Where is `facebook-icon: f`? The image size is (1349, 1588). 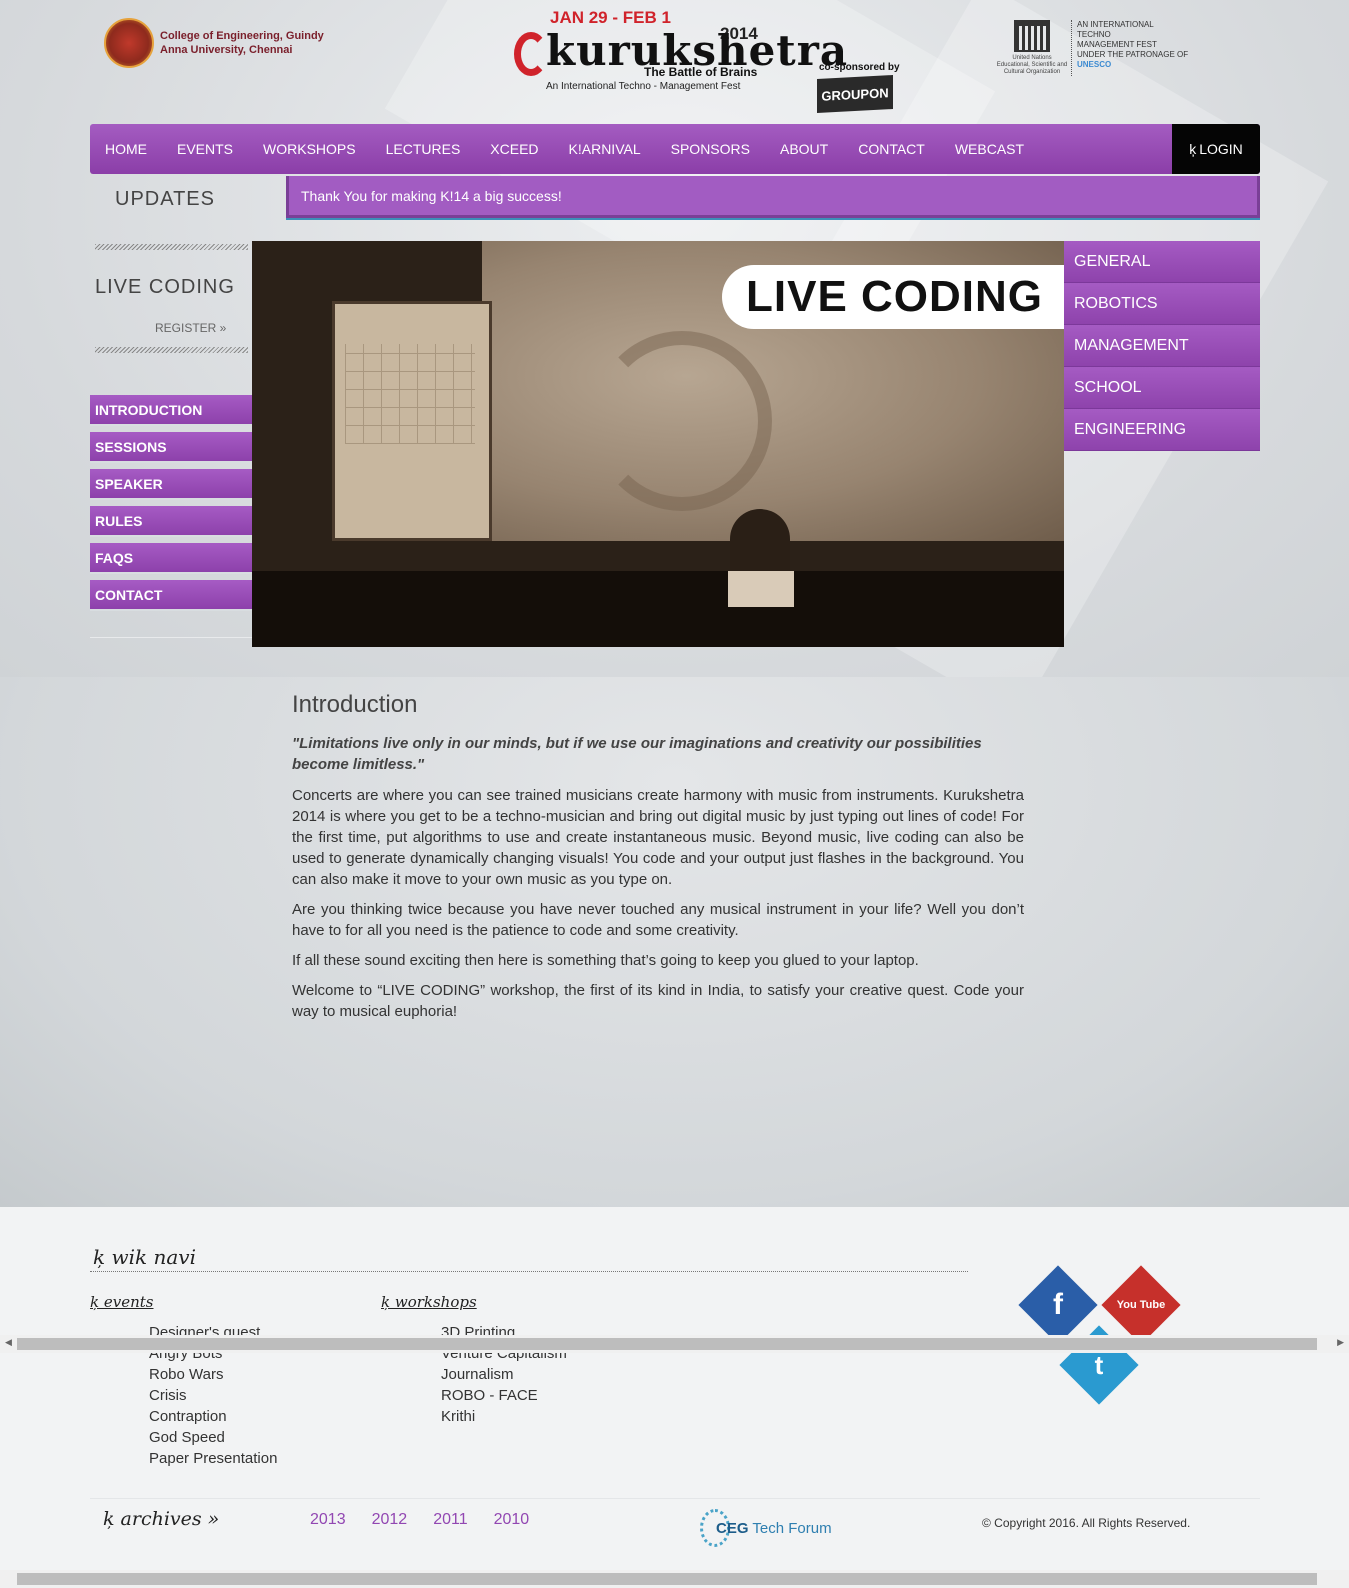
facebook-icon: f is located at coordinates (1058, 1305).